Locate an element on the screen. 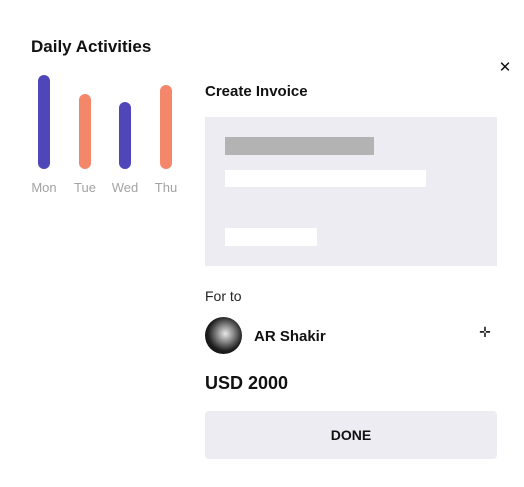 The image size is (524, 487). activity-bar-chart: Mon Tue Wed Thu is located at coordinates (95, 100).